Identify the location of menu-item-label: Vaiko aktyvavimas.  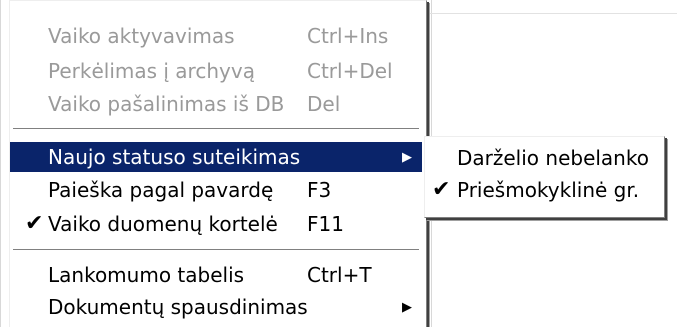
(141, 36).